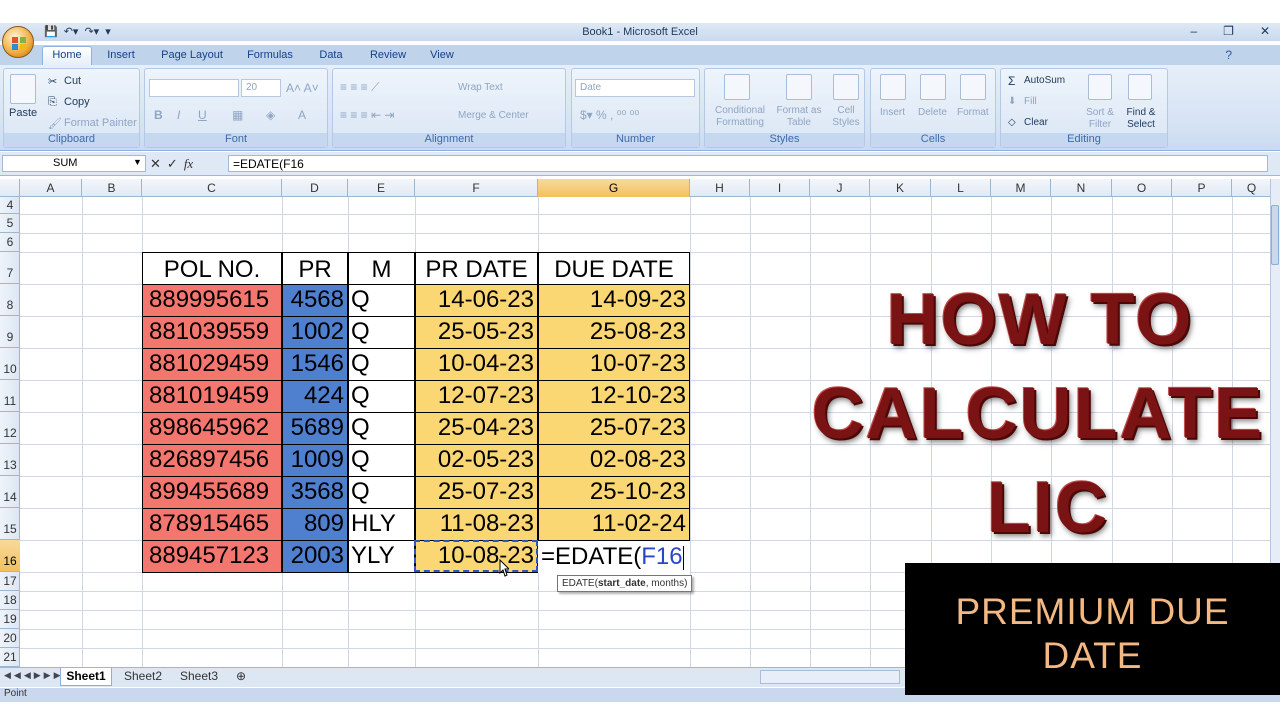 The image size is (1280, 720). What do you see at coordinates (476, 332) in the screenshot?
I see `cell-pr-date: 25-05-23` at bounding box center [476, 332].